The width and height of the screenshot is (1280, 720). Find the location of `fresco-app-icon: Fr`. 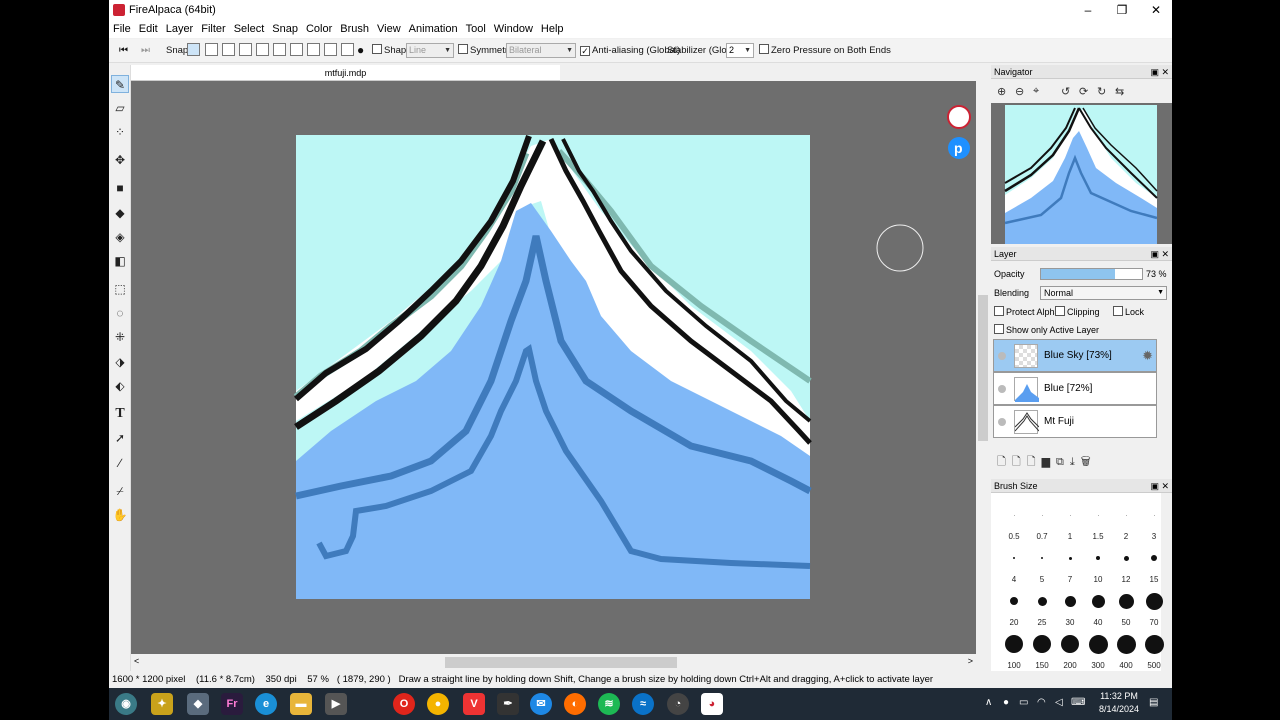

fresco-app-icon: Fr is located at coordinates (232, 704).